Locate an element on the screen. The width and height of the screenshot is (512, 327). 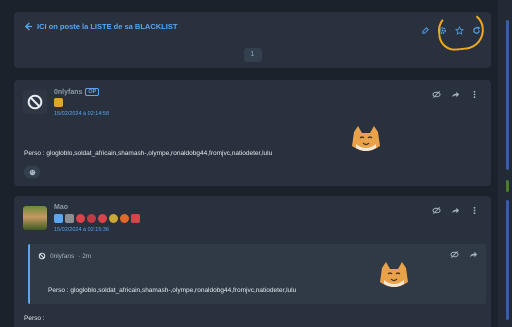
topic-title-row: ICI on poste la LISTE de sa BLACKLIST is located at coordinates (100, 26).